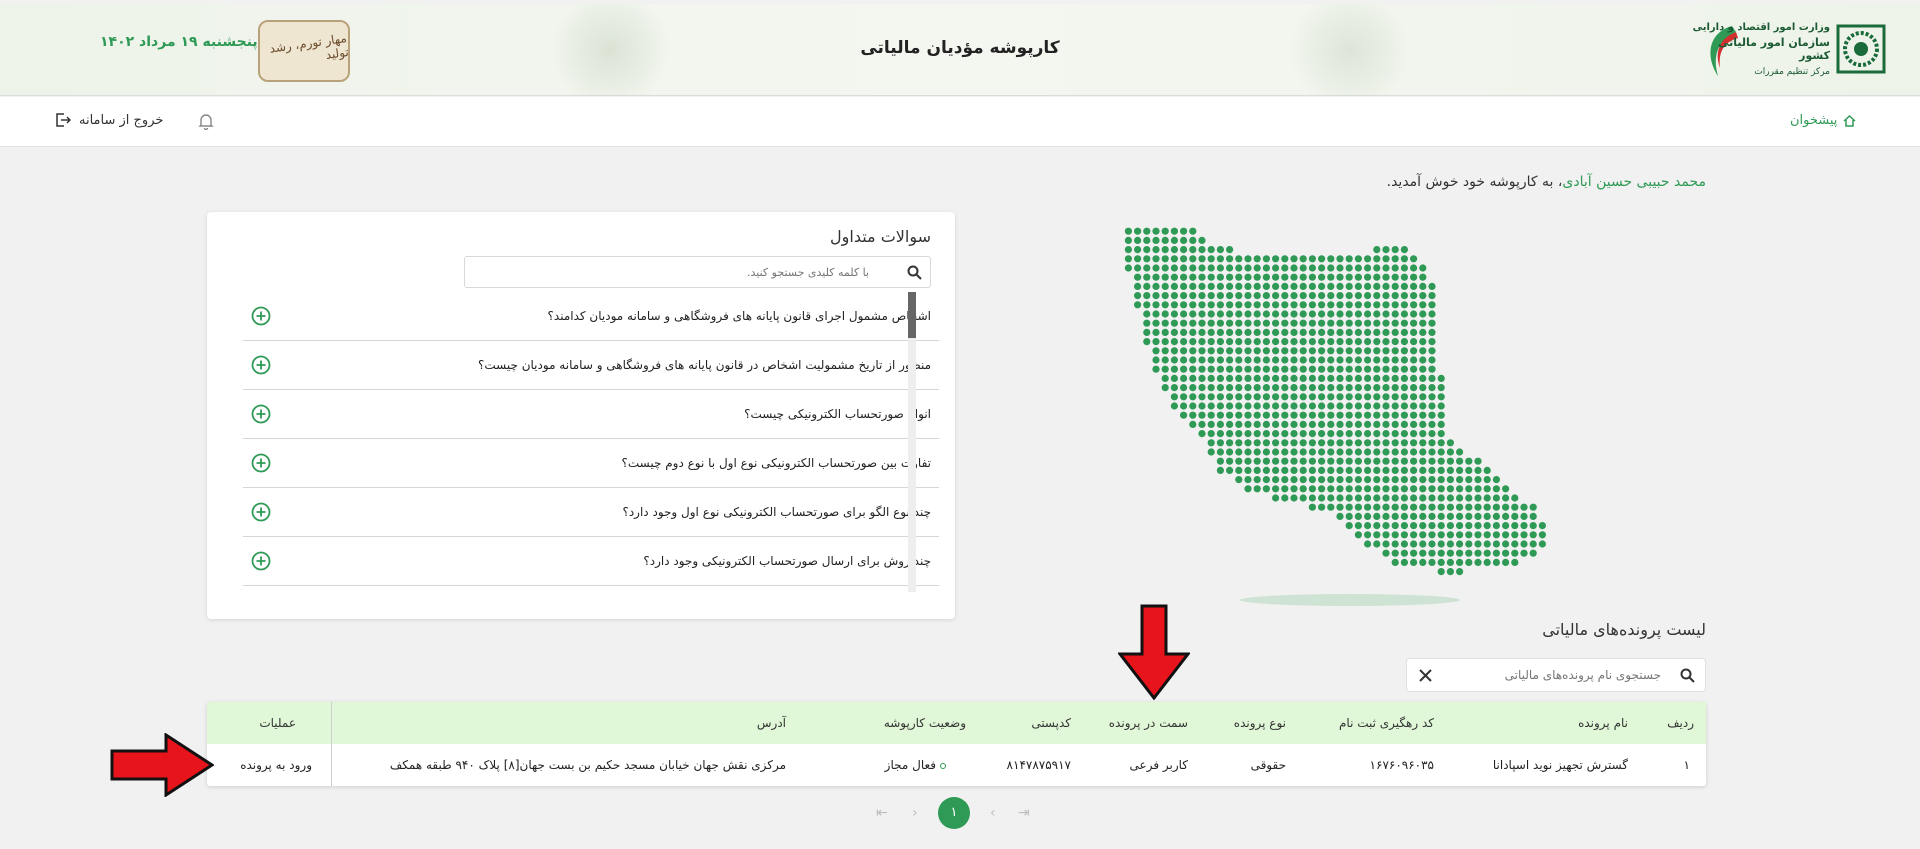  I want to click on faq-scrollbar-thumb, so click(912, 315).